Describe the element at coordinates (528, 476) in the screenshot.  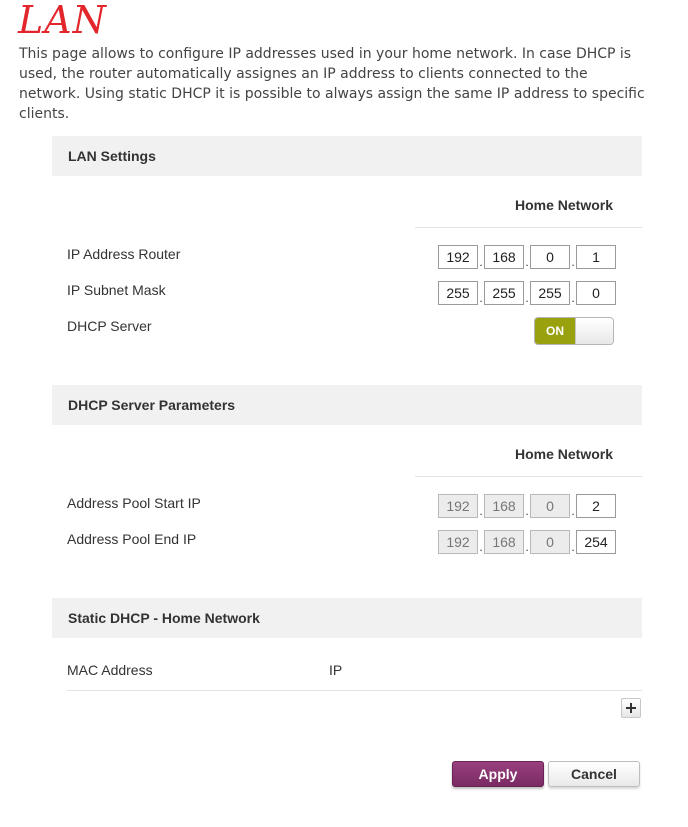
I see `dhcp-column-divider` at that location.